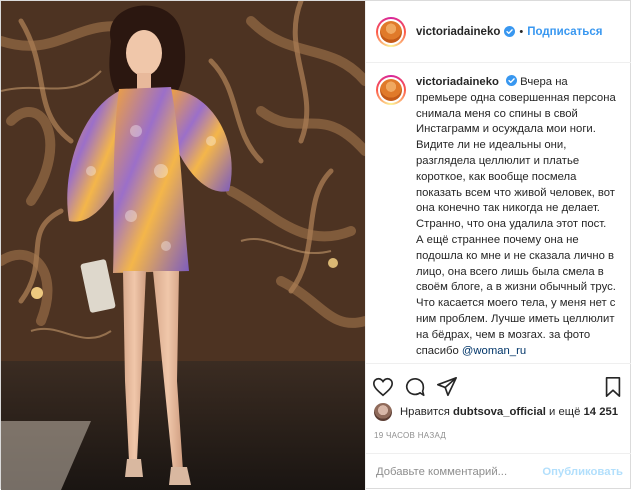  I want to click on likes-count-link: 14 251, so click(601, 412).